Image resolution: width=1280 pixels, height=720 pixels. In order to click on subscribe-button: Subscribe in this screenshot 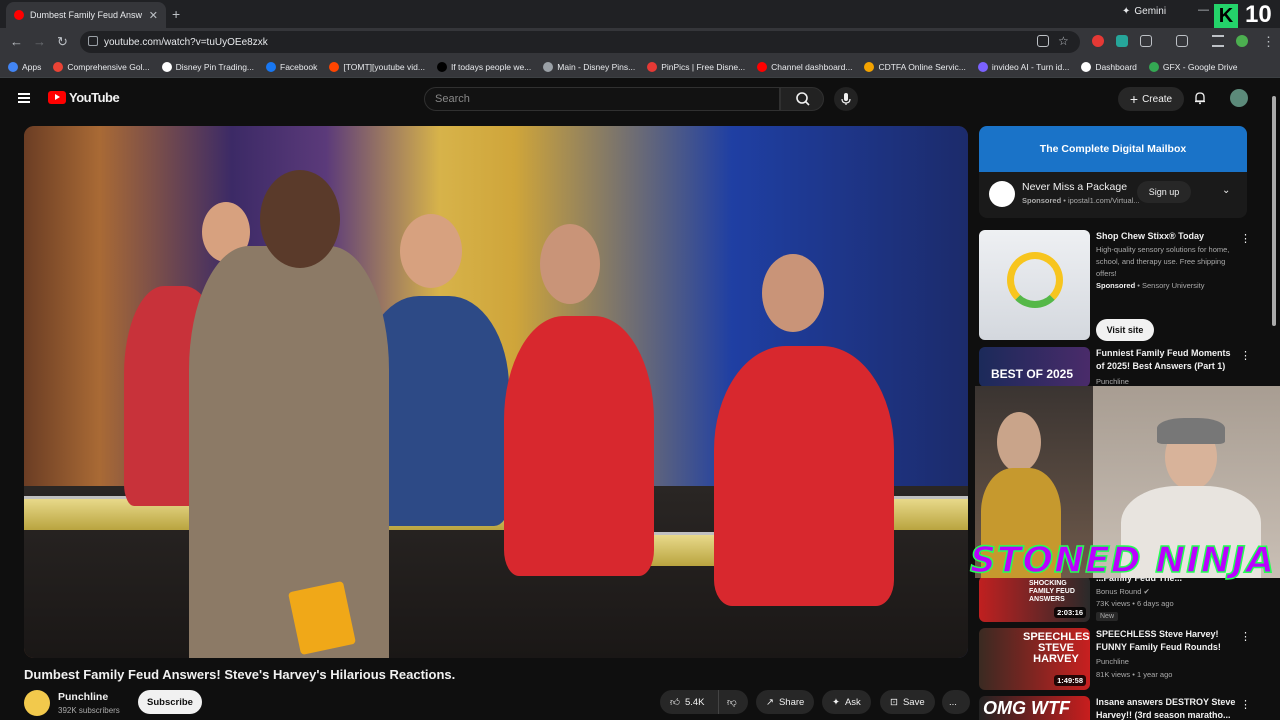, I will do `click(170, 702)`.